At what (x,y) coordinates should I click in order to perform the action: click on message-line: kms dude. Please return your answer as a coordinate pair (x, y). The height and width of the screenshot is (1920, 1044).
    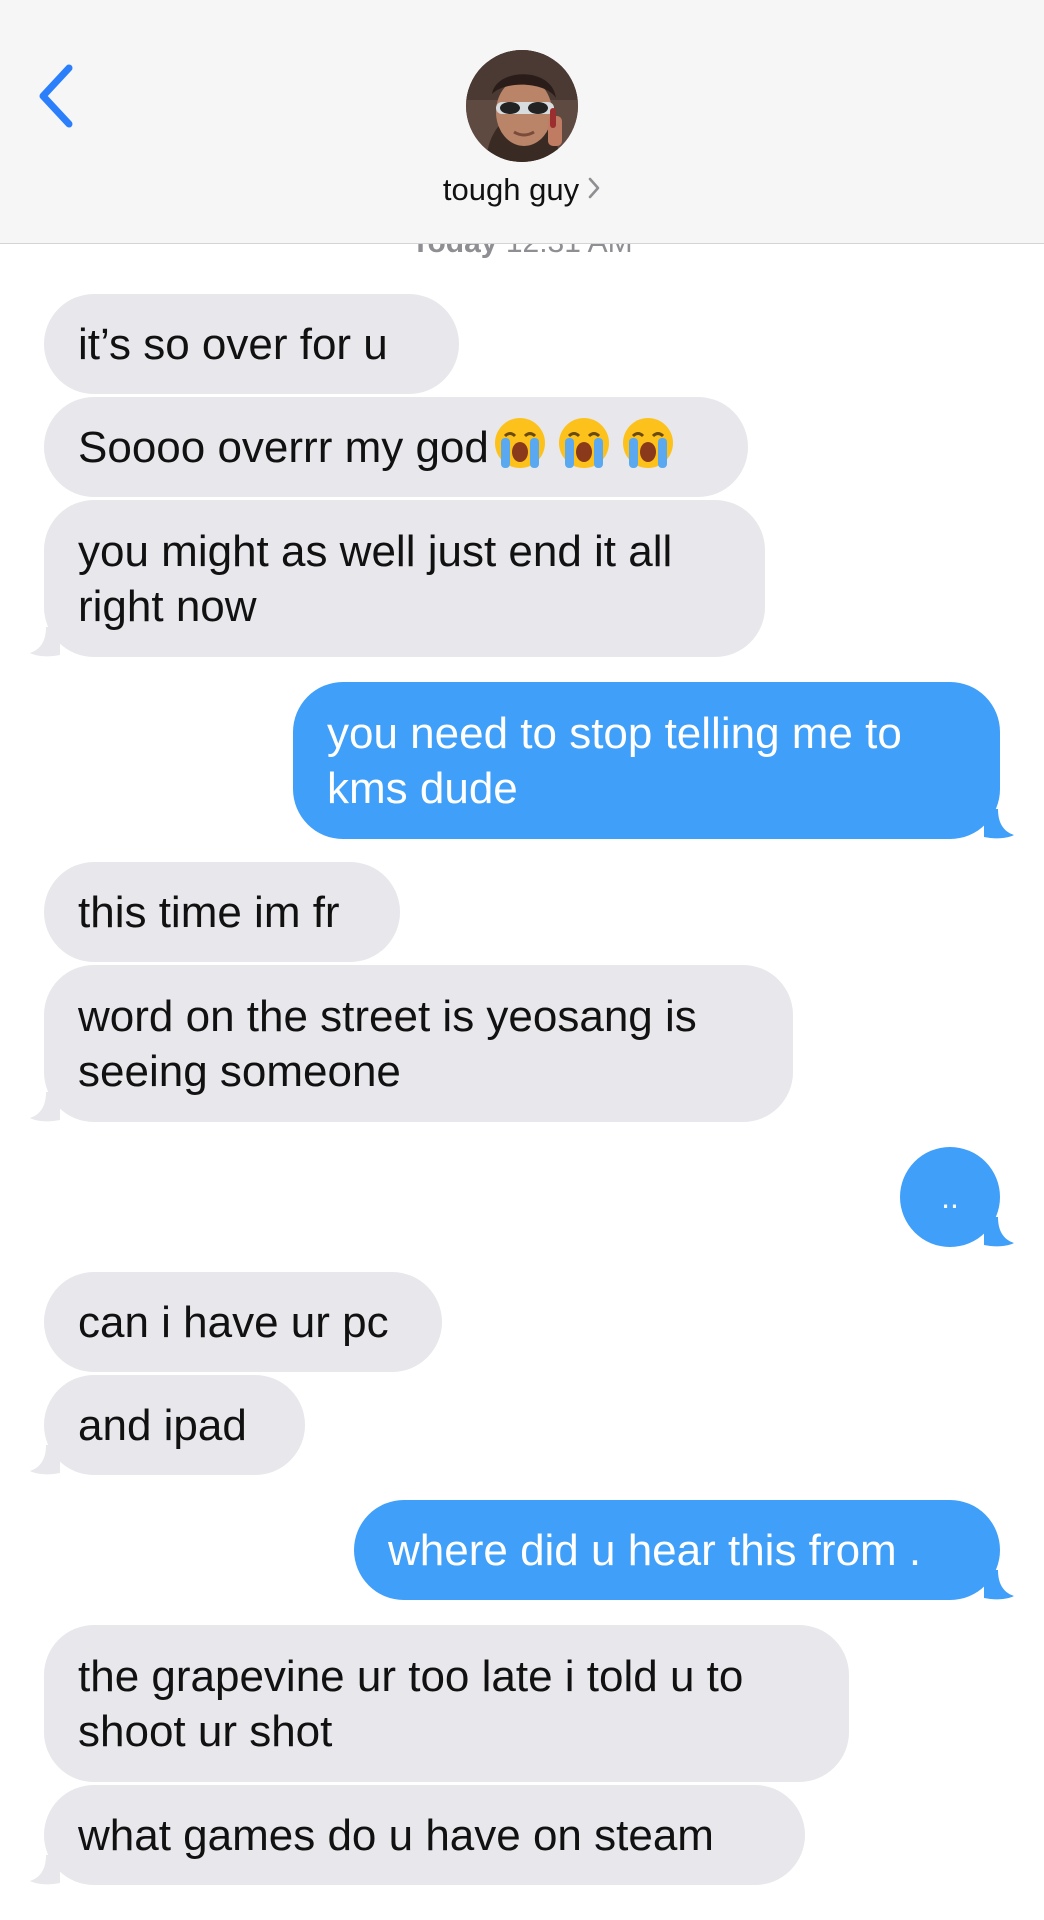
    Looking at the image, I should click on (422, 788).